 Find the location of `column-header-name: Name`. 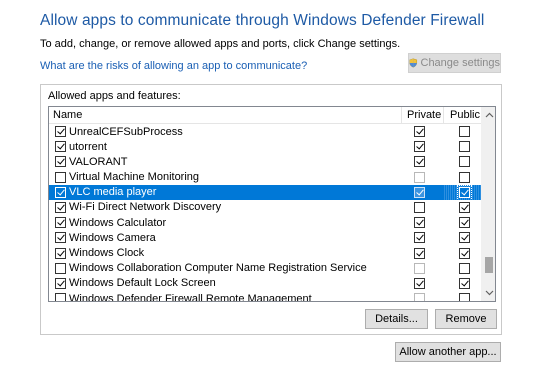

column-header-name: Name is located at coordinates (225, 115).